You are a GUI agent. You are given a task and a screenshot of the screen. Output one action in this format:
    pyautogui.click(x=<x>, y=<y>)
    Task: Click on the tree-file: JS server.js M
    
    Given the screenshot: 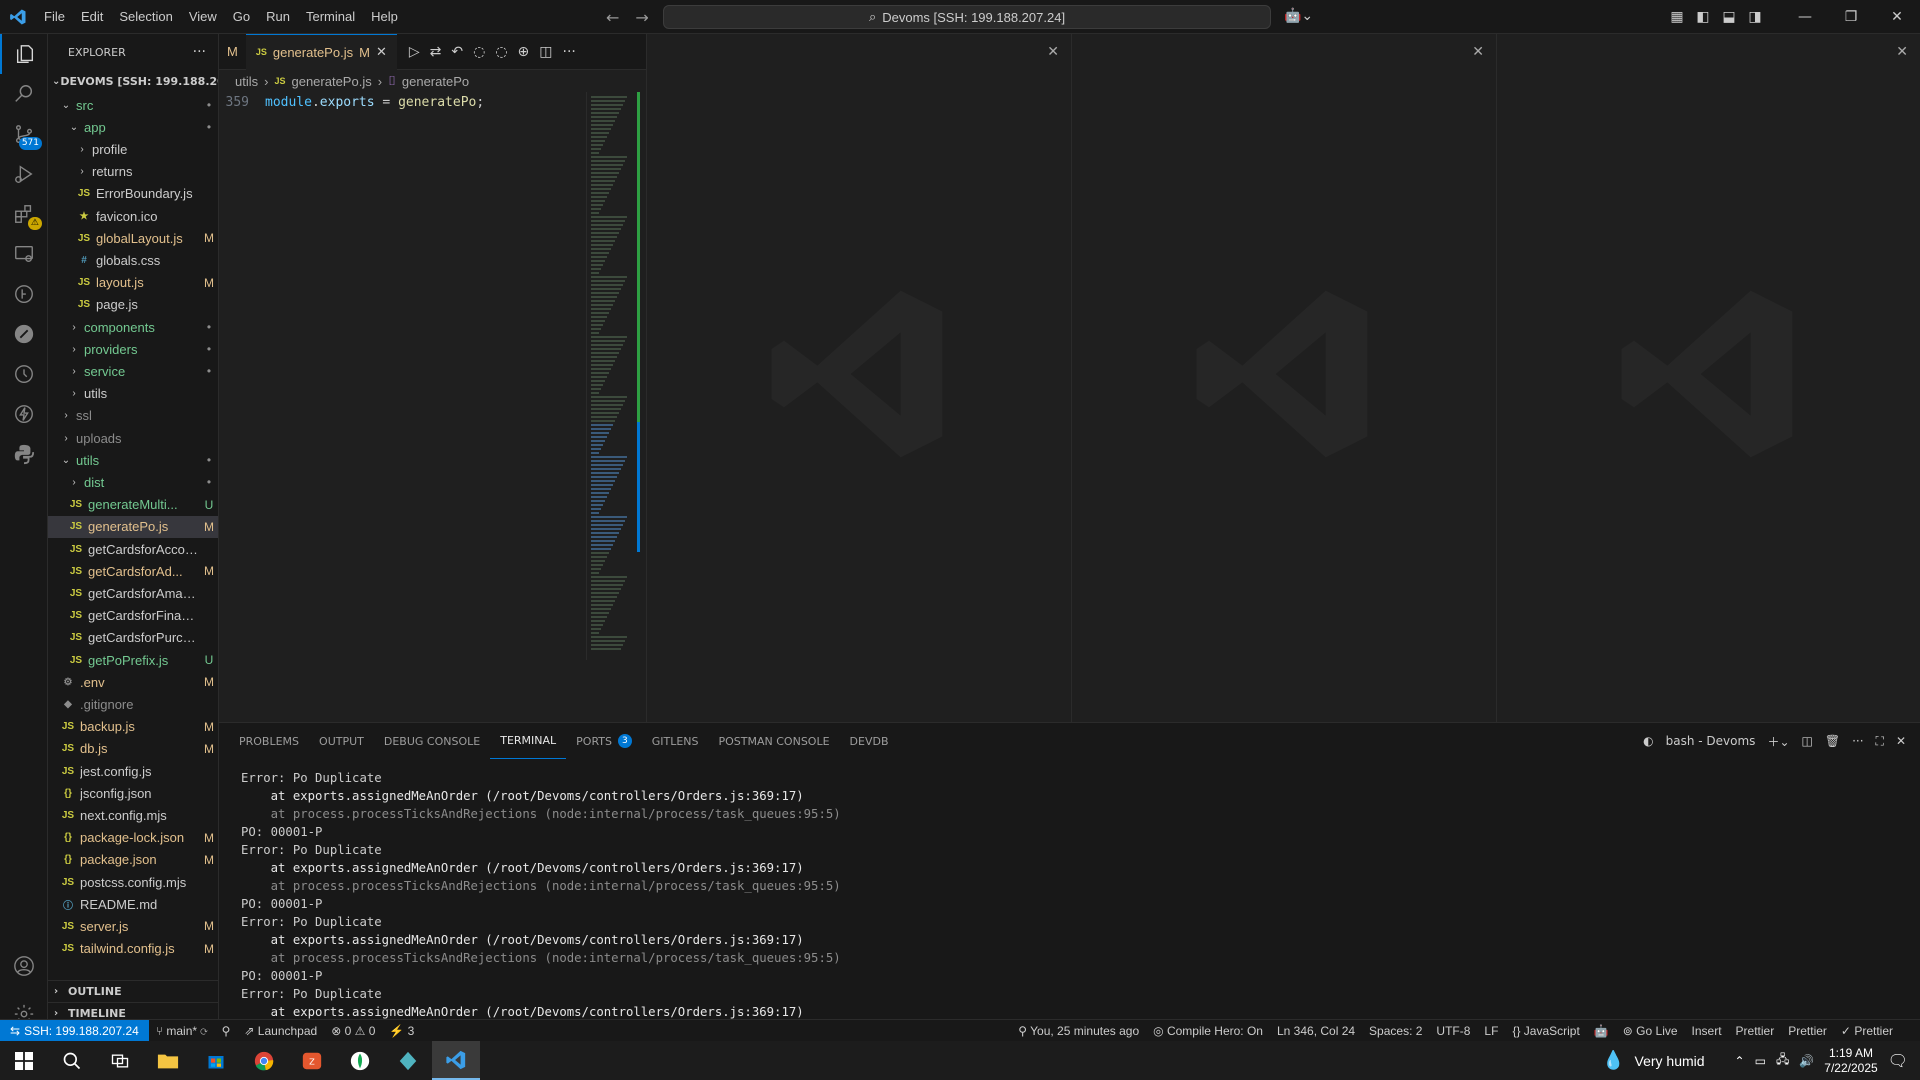 What is the action you would take?
    pyautogui.click(x=133, y=926)
    